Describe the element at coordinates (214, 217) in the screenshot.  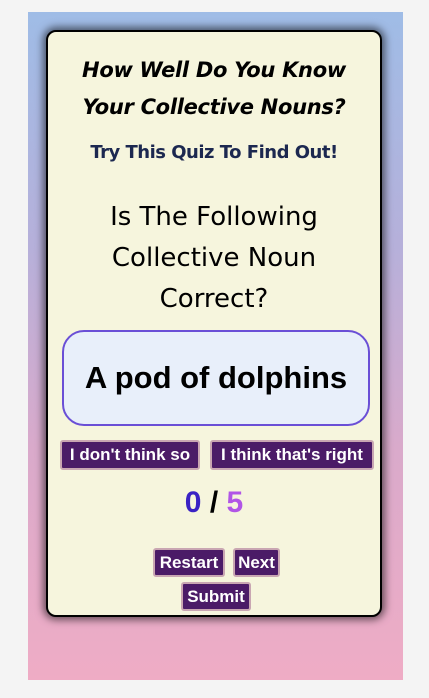
I see `question-line-1: Is The Following` at that location.